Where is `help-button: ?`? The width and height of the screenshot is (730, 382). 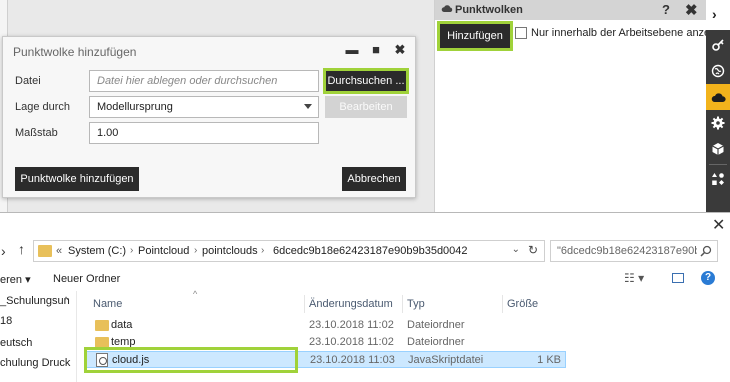 help-button: ? is located at coordinates (666, 9).